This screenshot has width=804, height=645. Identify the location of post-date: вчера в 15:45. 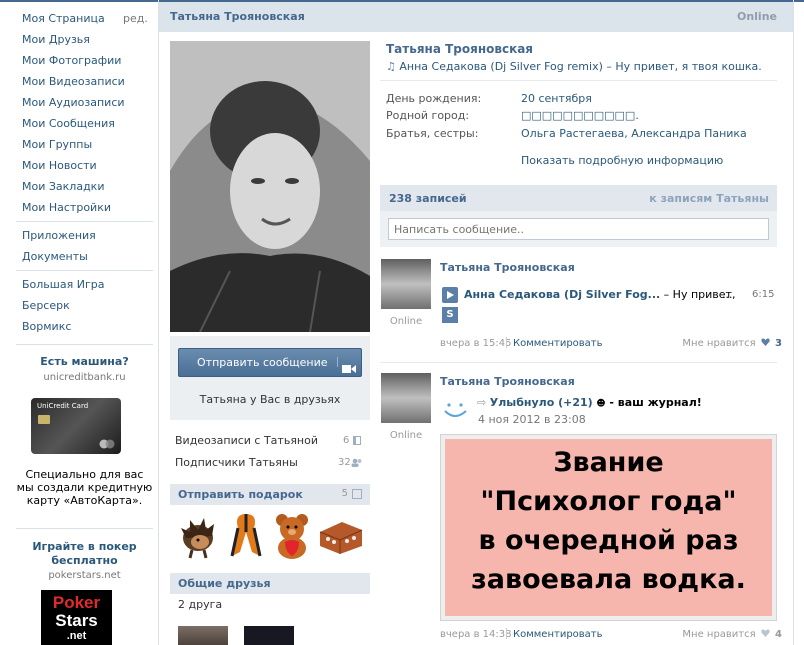
(476, 343).